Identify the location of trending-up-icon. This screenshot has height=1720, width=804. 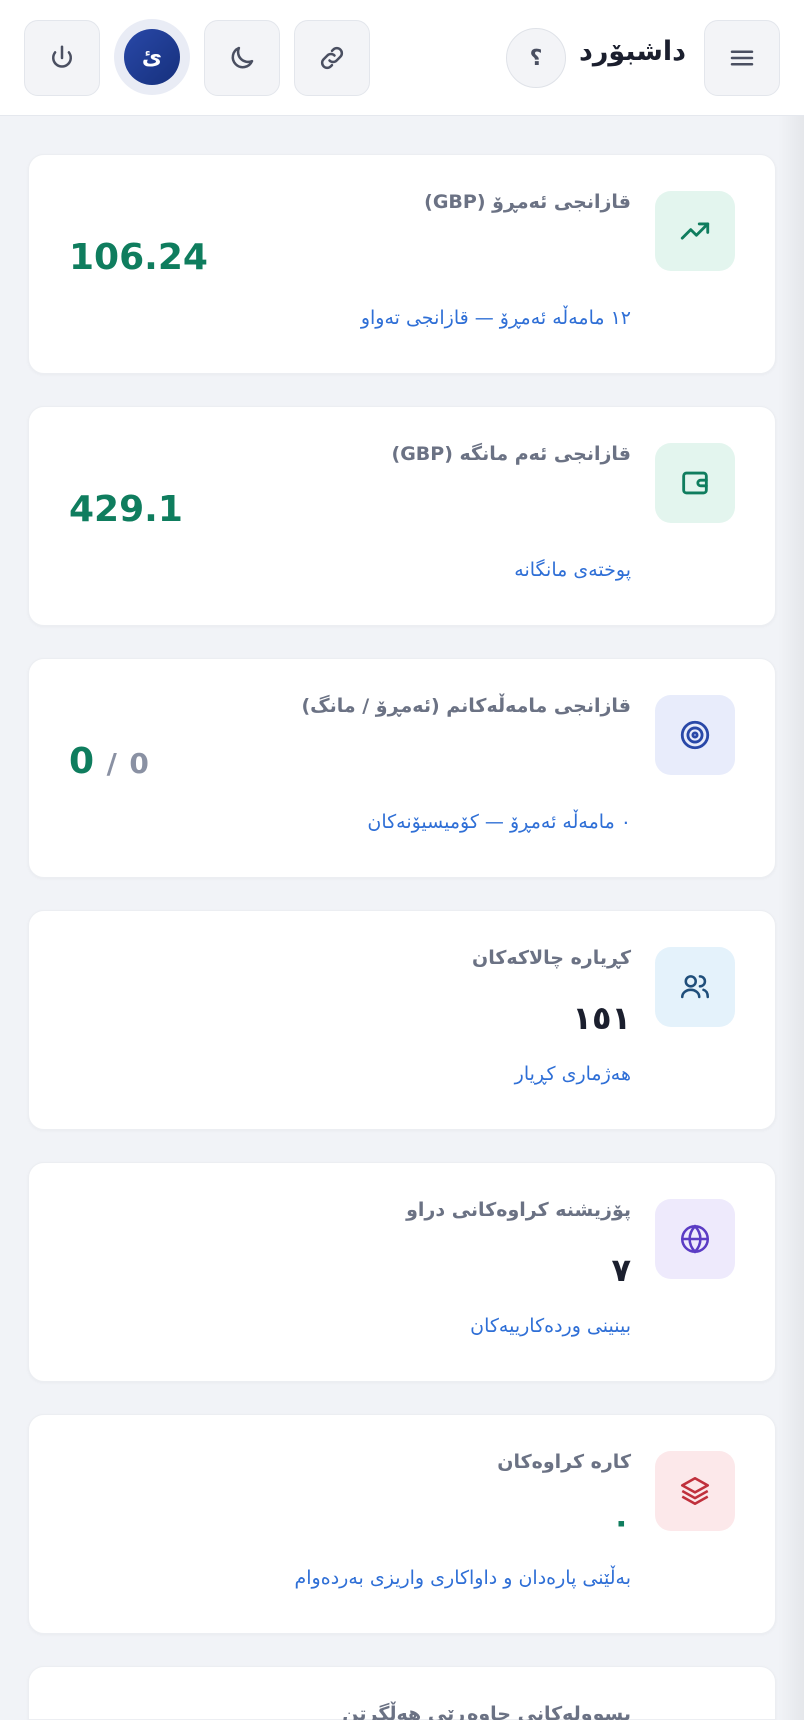
(695, 231).